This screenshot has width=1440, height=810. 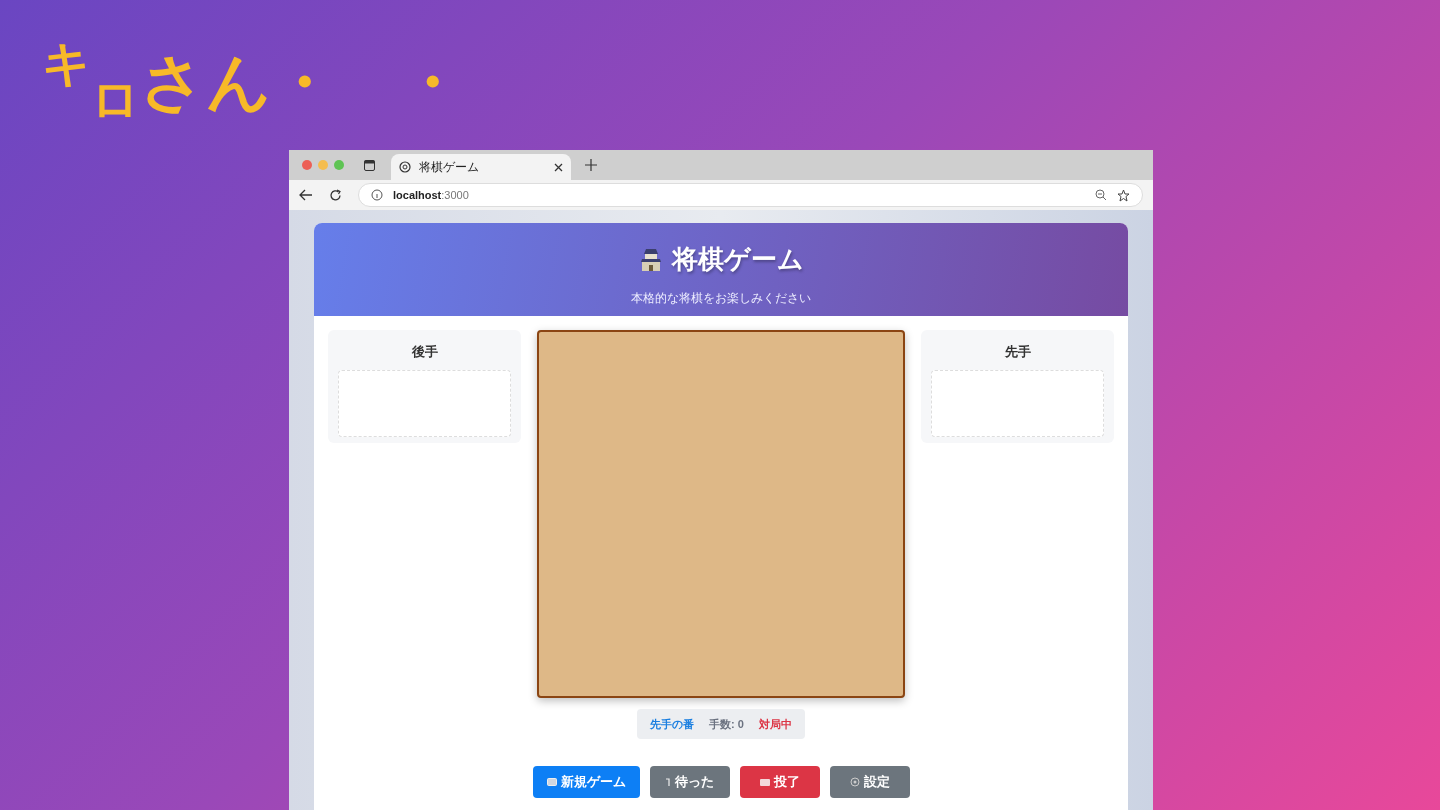 I want to click on page-title: 将棋ゲーム, so click(x=738, y=259).